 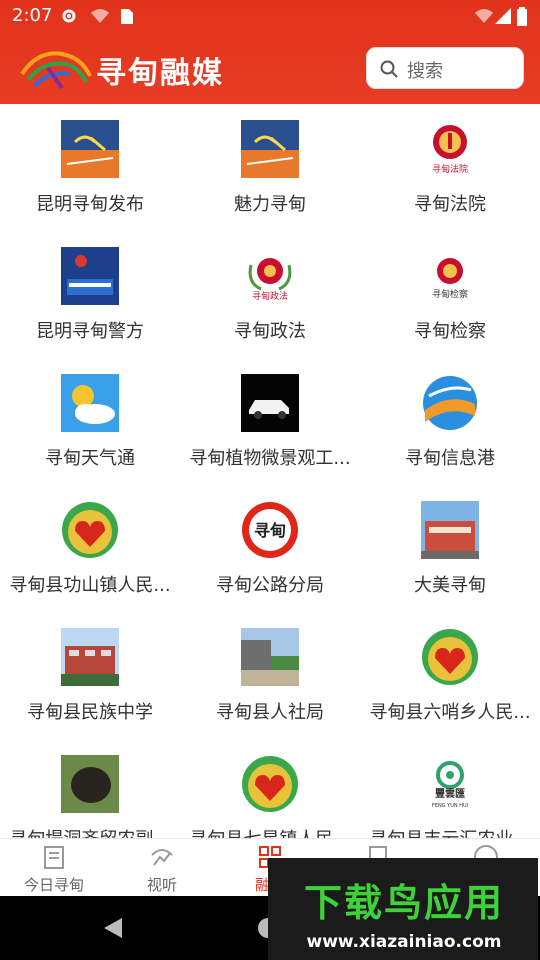 What do you see at coordinates (270, 712) in the screenshot?
I see `grid-item-label: 寻甸县人社局` at bounding box center [270, 712].